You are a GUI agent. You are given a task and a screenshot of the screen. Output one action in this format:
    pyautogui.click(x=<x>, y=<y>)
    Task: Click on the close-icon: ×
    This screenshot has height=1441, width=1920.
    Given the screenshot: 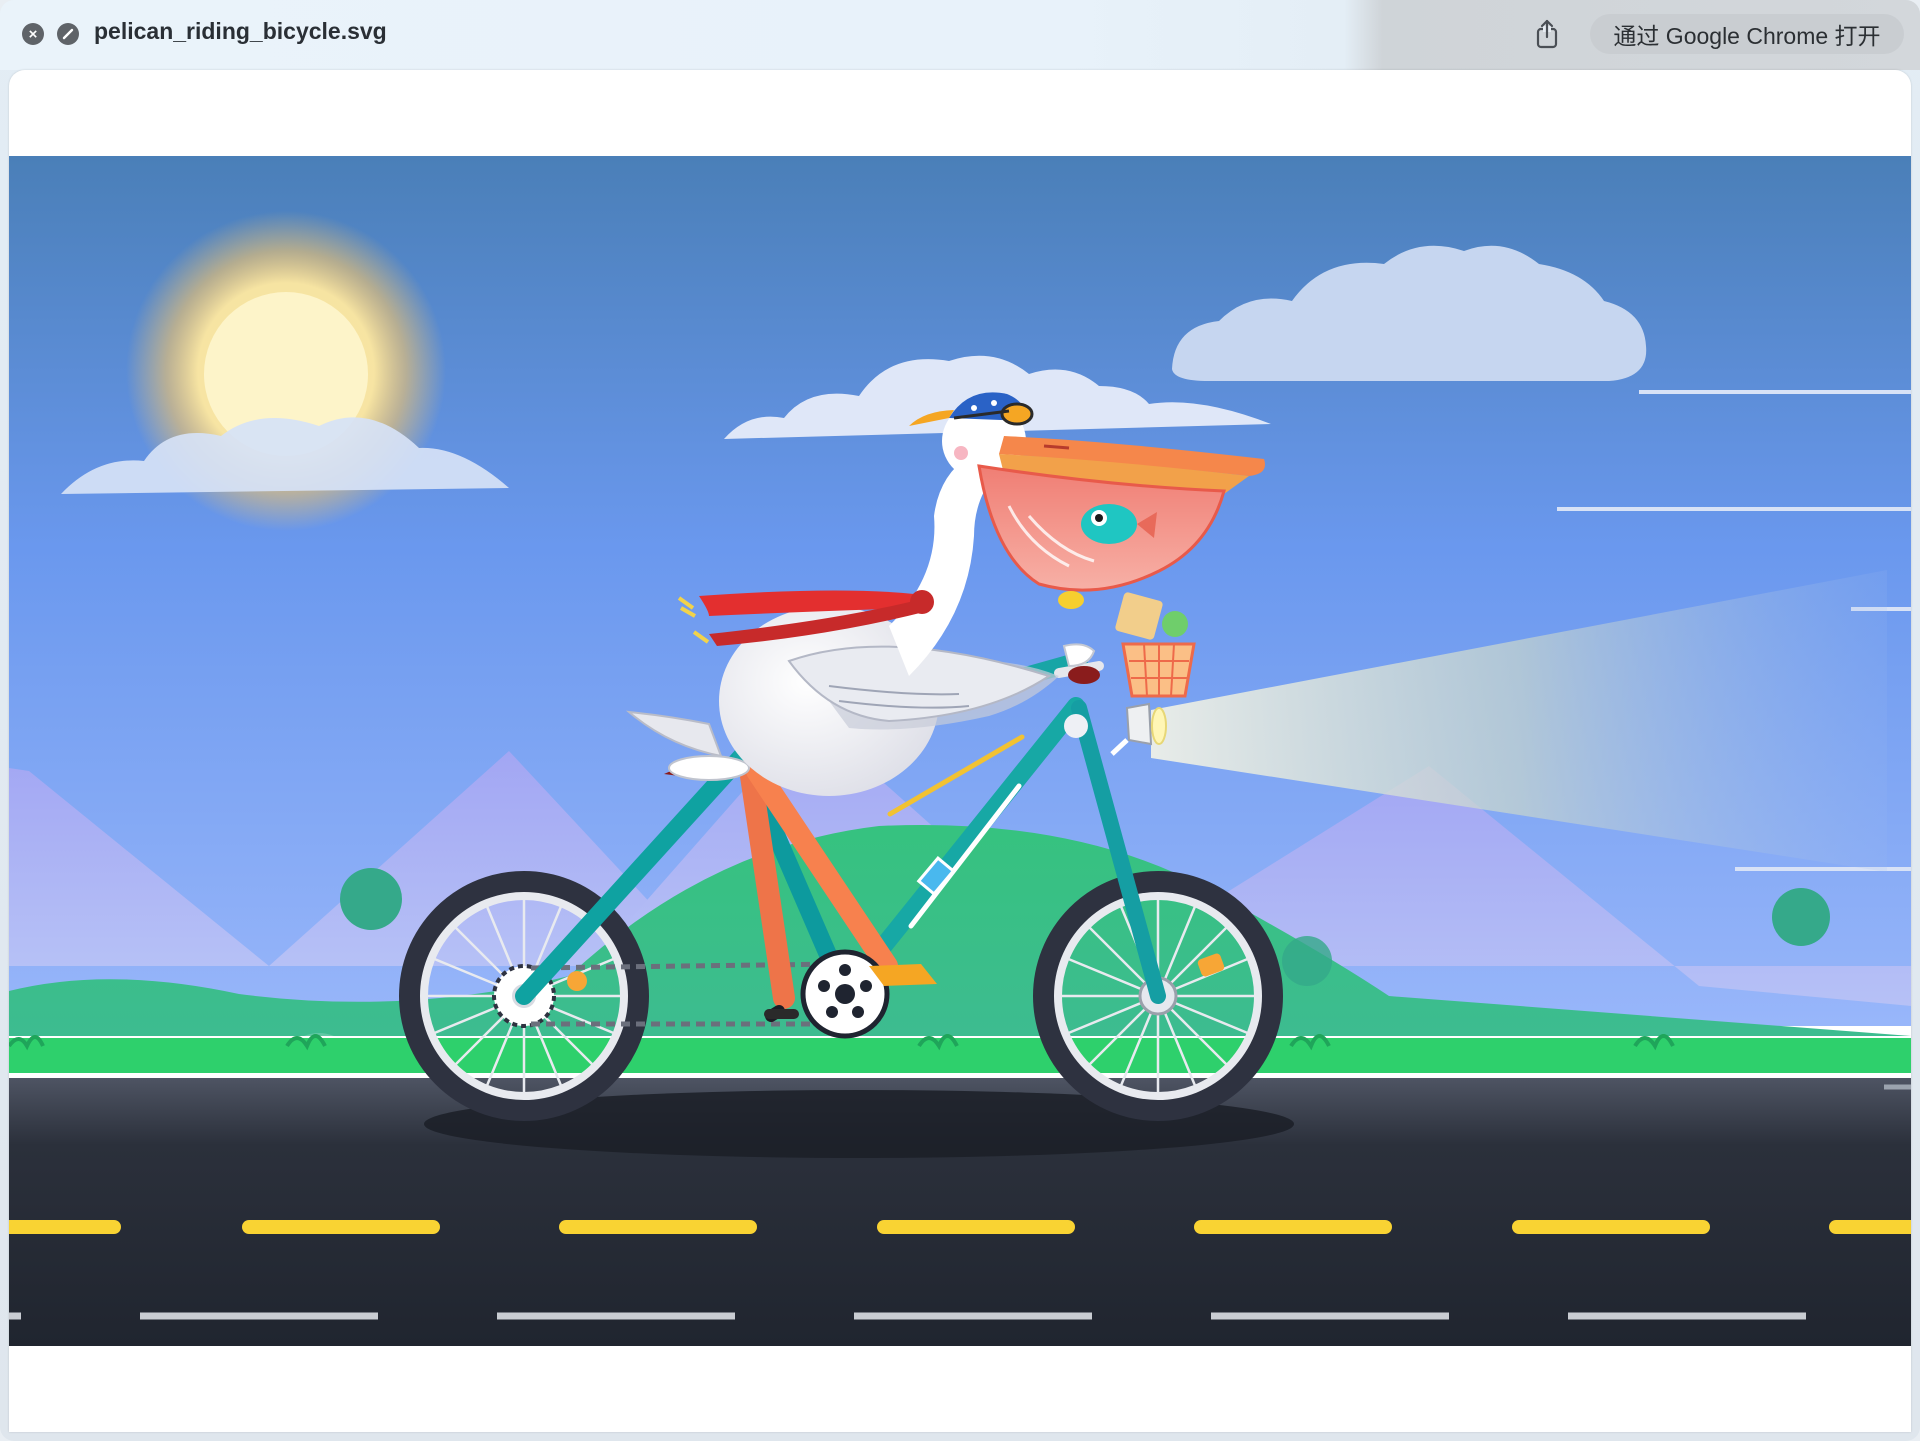 What is the action you would take?
    pyautogui.click(x=33, y=34)
    